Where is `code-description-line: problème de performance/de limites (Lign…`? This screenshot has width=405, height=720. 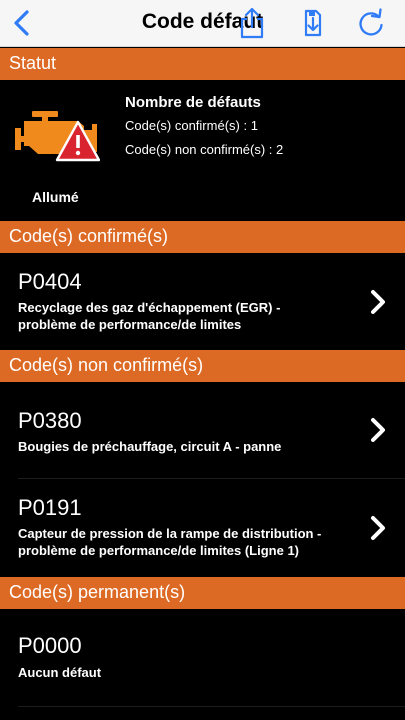
code-description-line: problème de performance/de limites (Lign… is located at coordinates (159, 550).